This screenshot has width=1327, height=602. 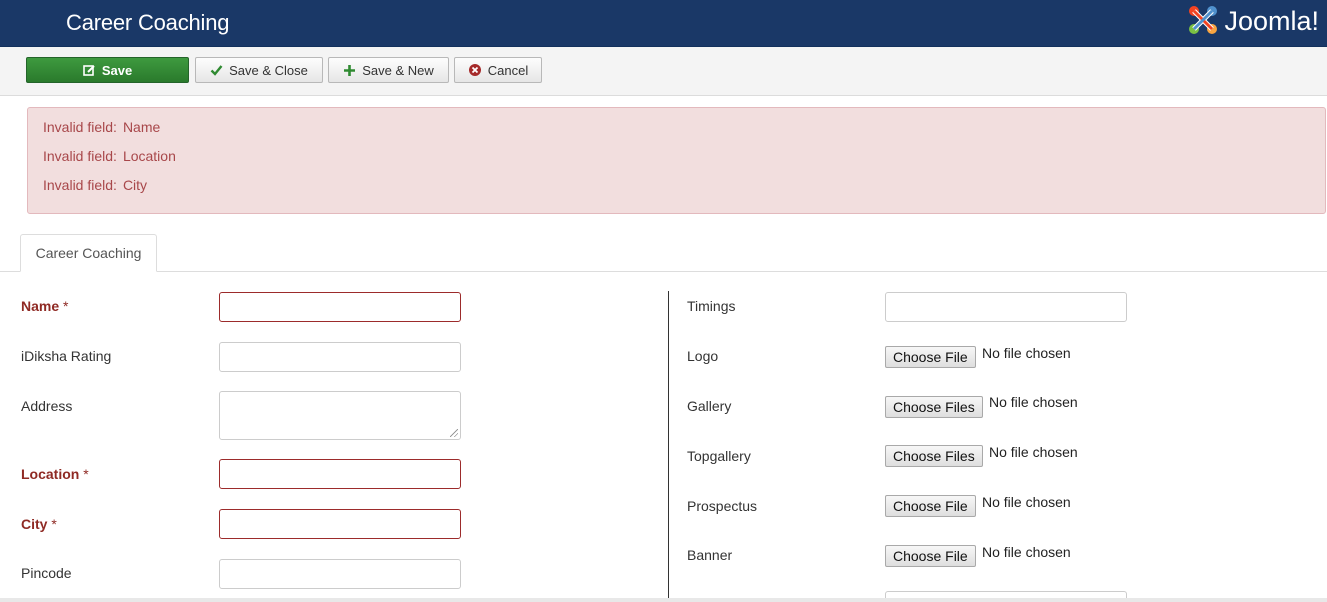 What do you see at coordinates (102, 127) in the screenshot?
I see `alert-line-name: Invalid field: Name` at bounding box center [102, 127].